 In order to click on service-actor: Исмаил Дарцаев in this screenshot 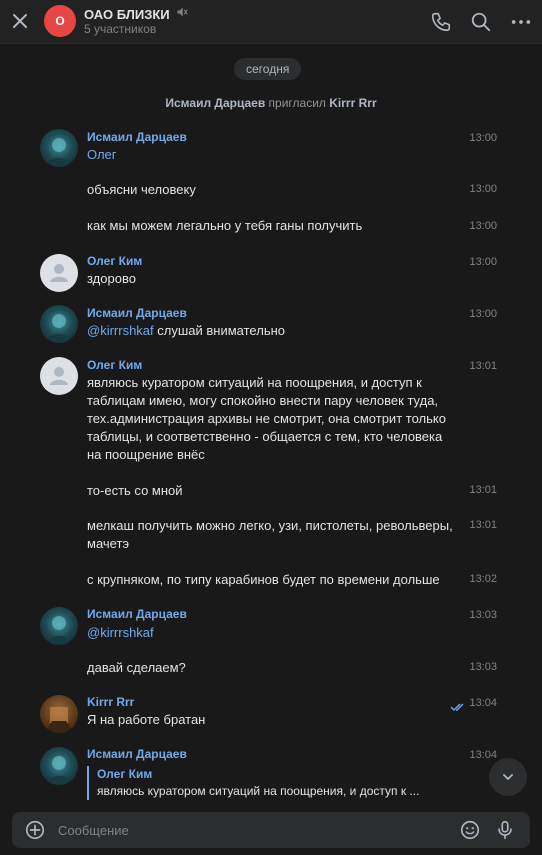, I will do `click(215, 103)`.